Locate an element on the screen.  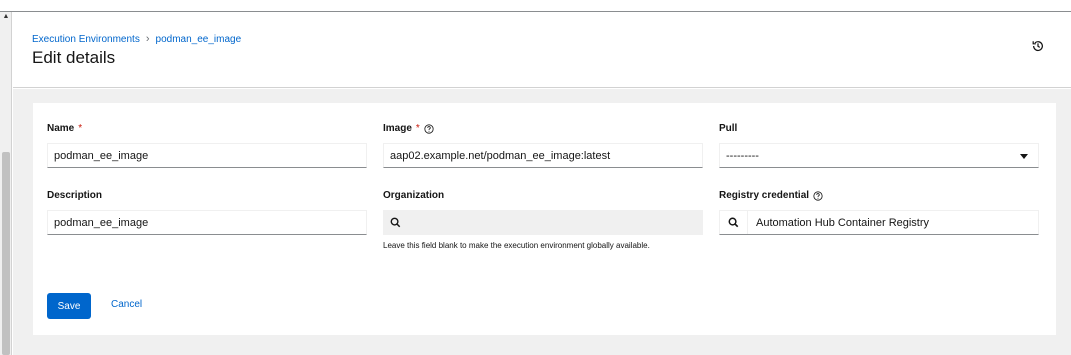
save-button: Save is located at coordinates (69, 306).